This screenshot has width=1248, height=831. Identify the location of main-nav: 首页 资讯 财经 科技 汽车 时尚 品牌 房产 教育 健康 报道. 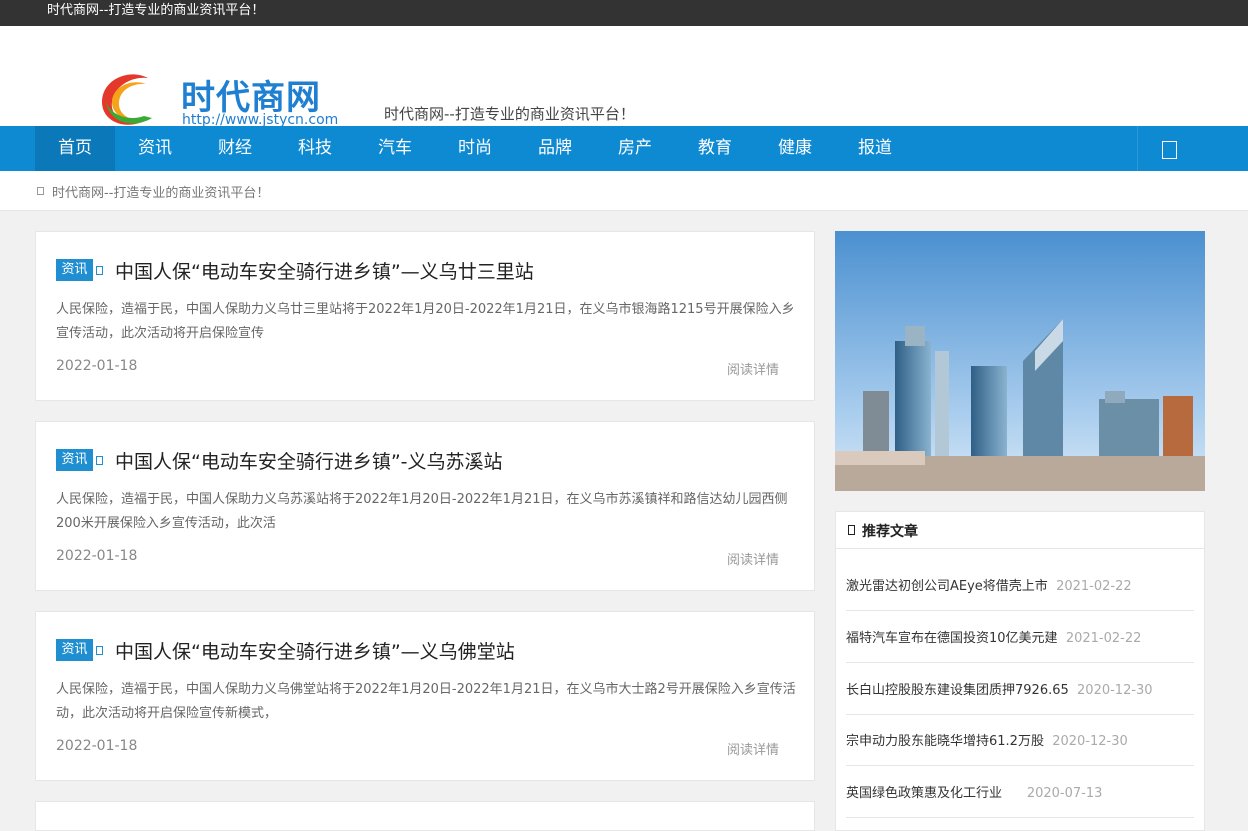
(624, 148).